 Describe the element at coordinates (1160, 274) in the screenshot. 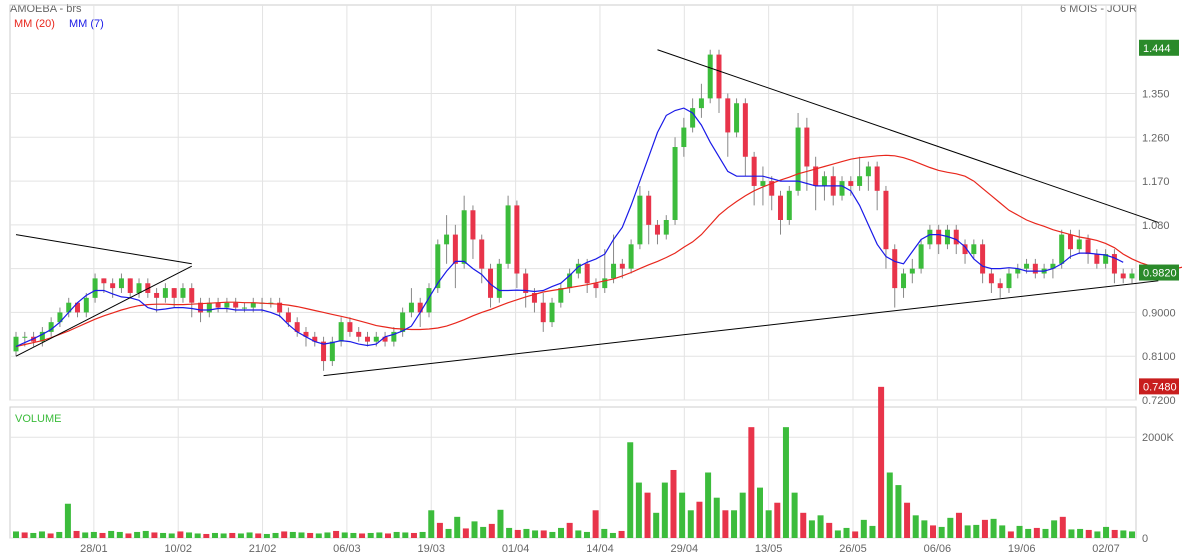

I see `last-price-badge: 0.9820` at that location.